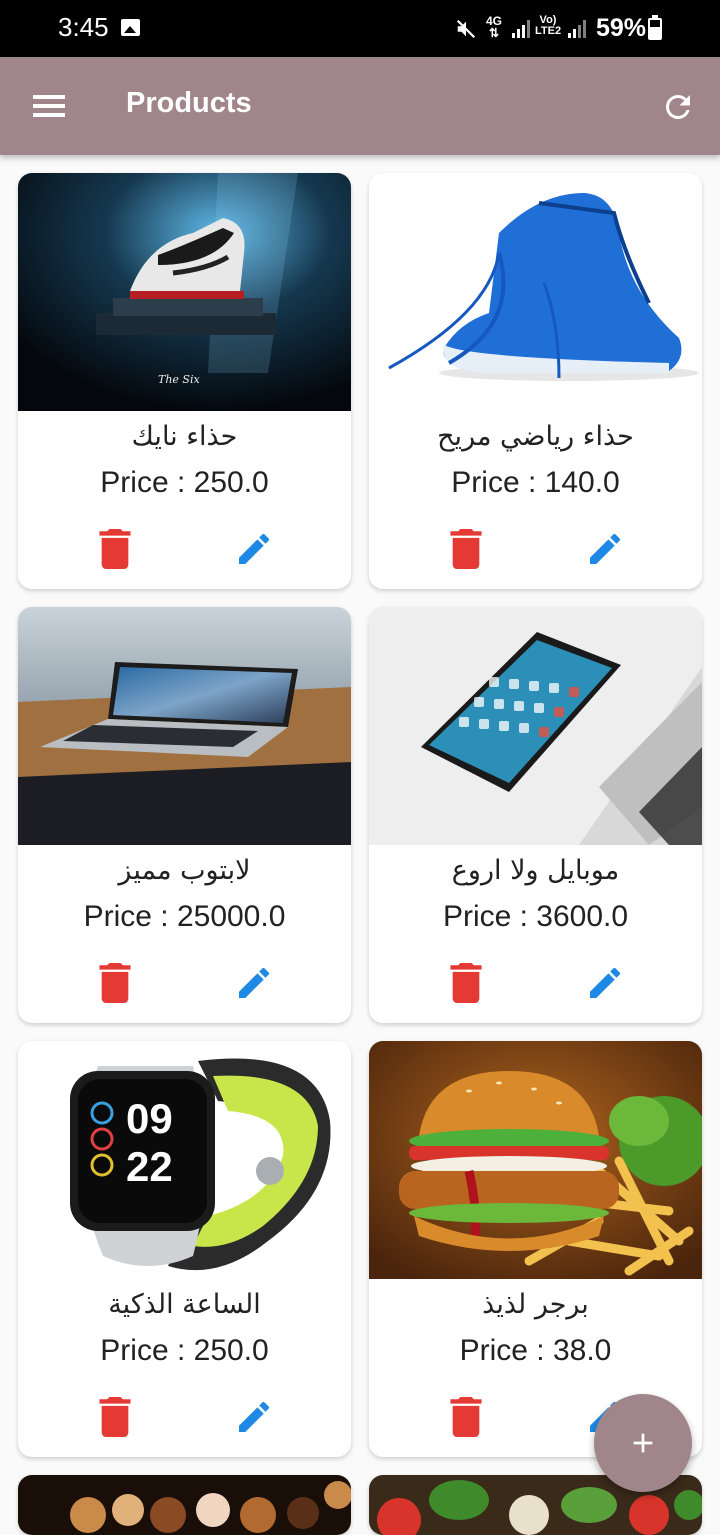  I want to click on product-card: 09 22 الساعة الذكية Price : 250.0, so click(184, 1249).